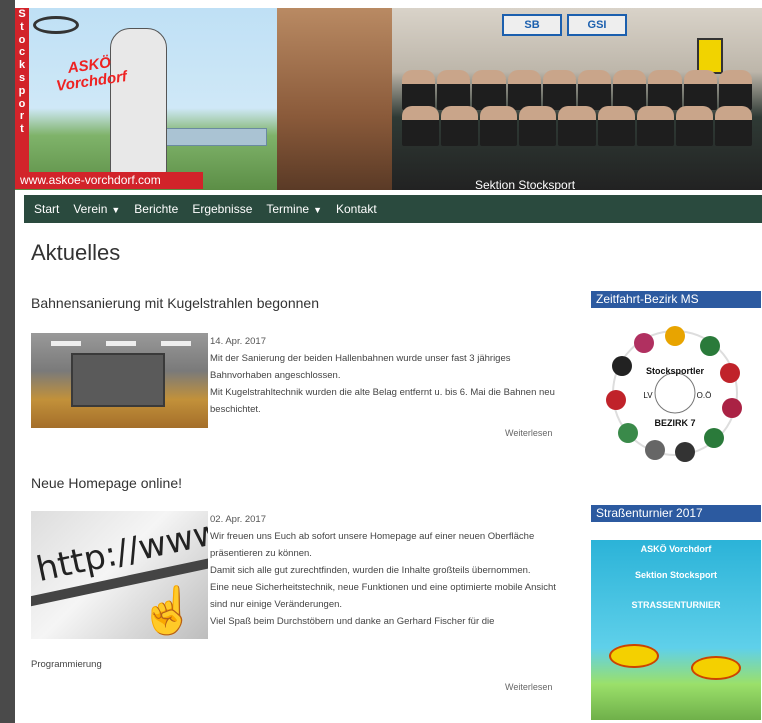  I want to click on poster-line: Sektion Stocksport, so click(675, 575).